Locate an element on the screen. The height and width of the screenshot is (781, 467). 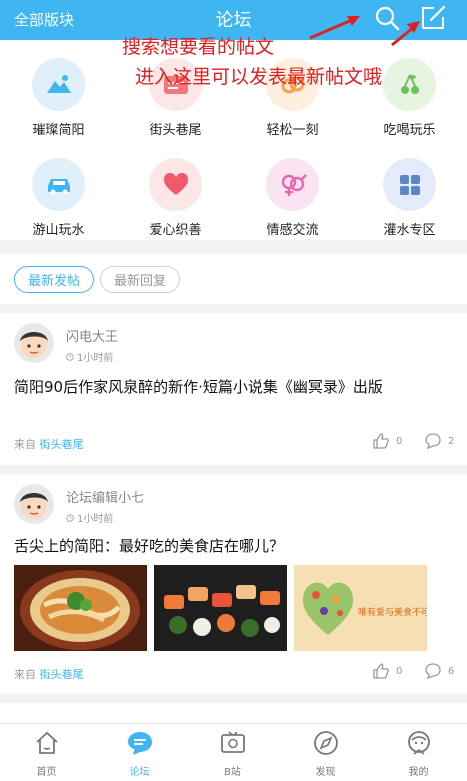
category-item-6: 爱心织善 is located at coordinates (175, 190).